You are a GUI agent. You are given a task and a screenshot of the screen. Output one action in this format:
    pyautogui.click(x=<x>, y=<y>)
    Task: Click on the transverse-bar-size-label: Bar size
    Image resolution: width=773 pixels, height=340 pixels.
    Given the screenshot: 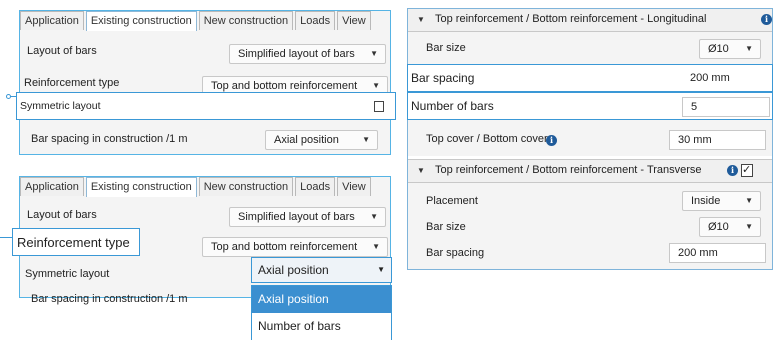 What is the action you would take?
    pyautogui.click(x=446, y=227)
    